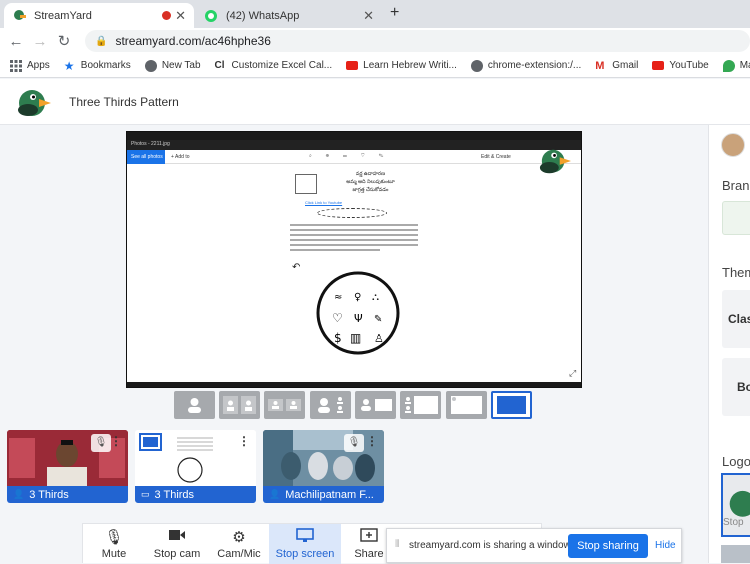 This screenshot has width=750, height=564. What do you see at coordinates (370, 190) in the screenshot?
I see `doc-line: జాగ్రత్త చేసుకోవడం` at bounding box center [370, 190].